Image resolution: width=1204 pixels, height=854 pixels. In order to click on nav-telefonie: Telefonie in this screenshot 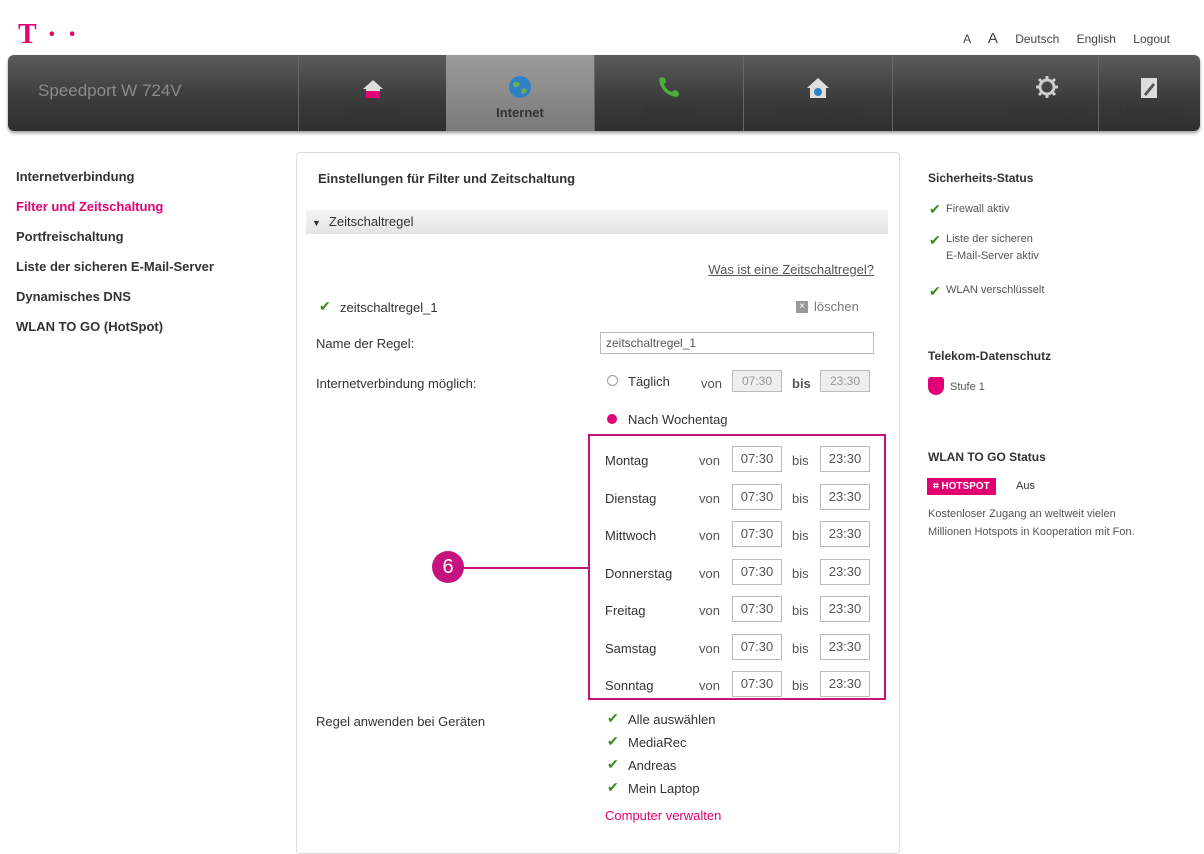, I will do `click(669, 93)`.